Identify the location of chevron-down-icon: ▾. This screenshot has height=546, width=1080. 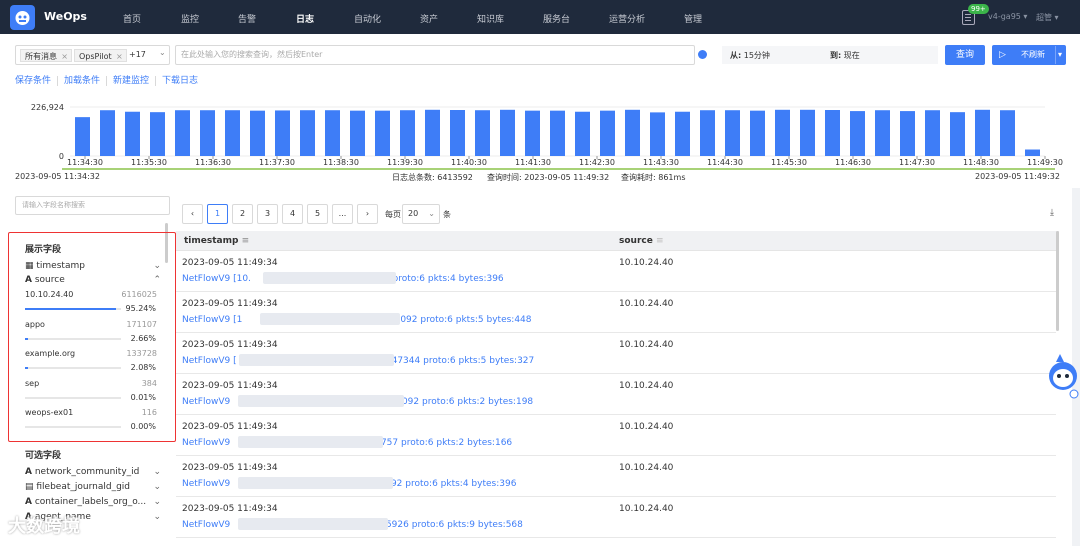
(1058, 55).